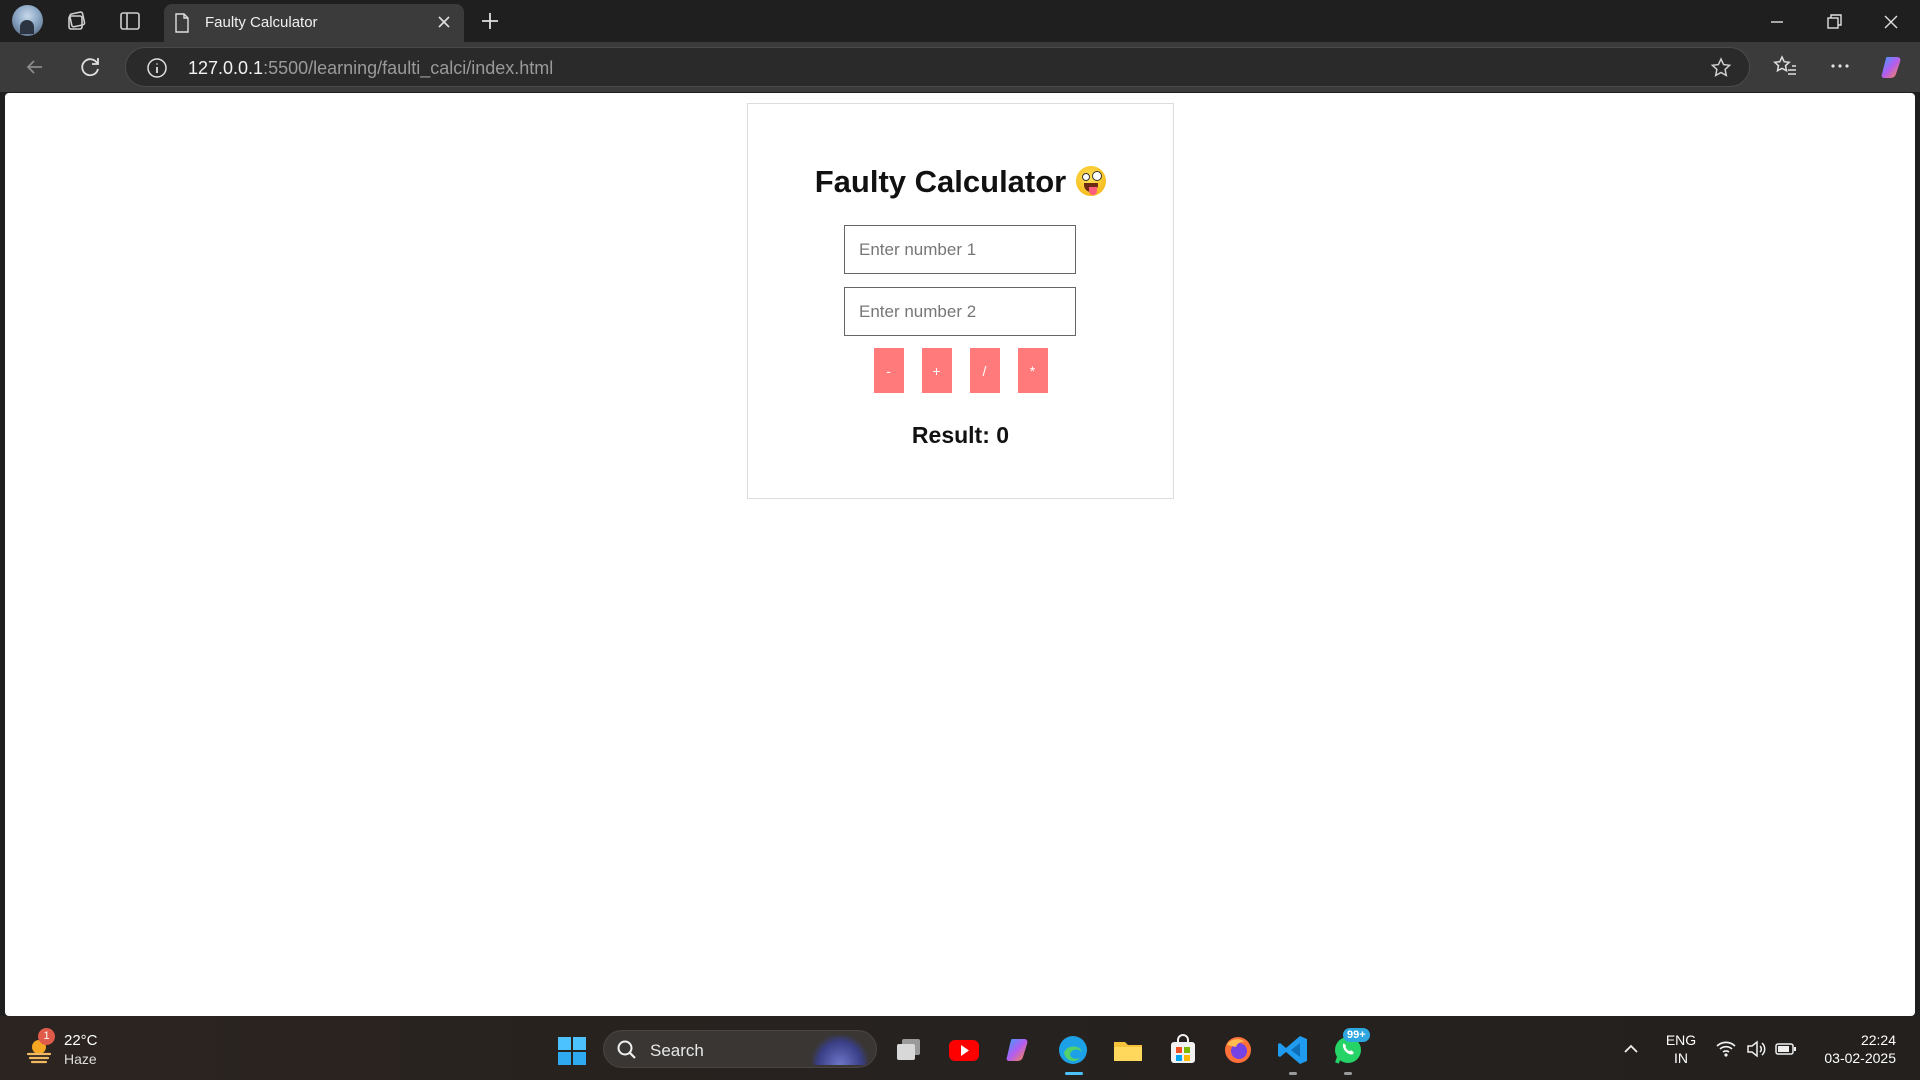 Image resolution: width=1920 pixels, height=1080 pixels. What do you see at coordinates (1356, 1035) in the screenshot?
I see `whatsapp-unread-badge: 99+` at bounding box center [1356, 1035].